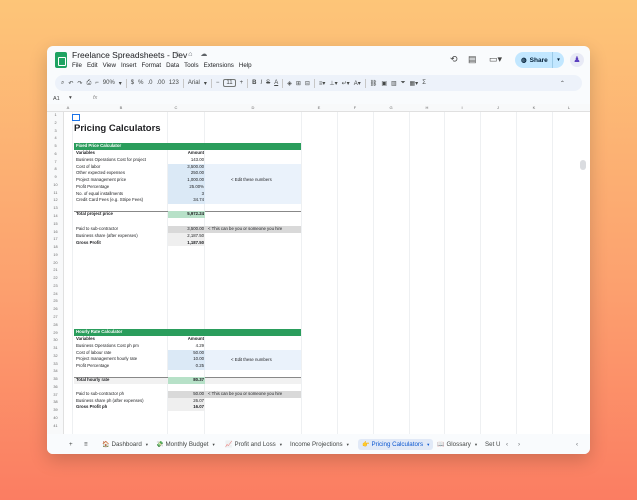 This screenshot has height=500, width=637. What do you see at coordinates (390, 107) in the screenshot?
I see `column-header: G` at bounding box center [390, 107].